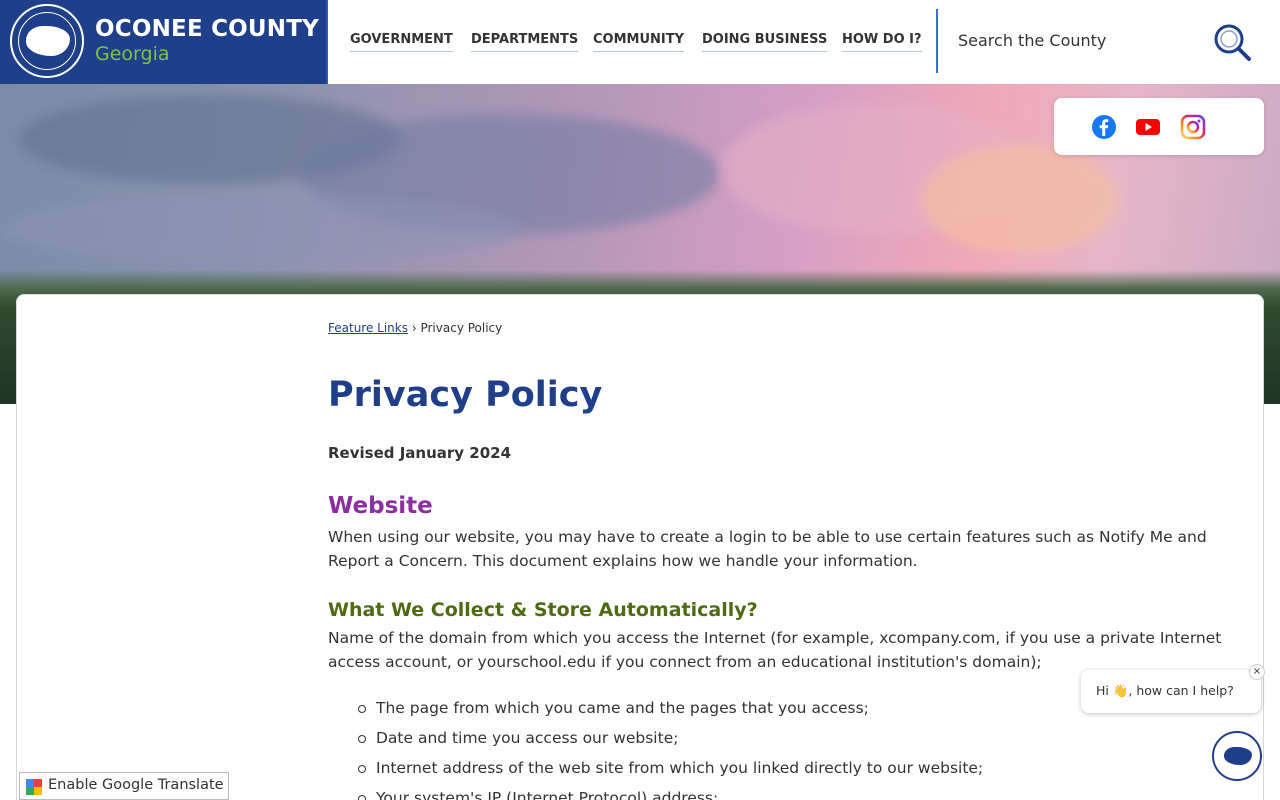  I want to click on revised-date: Revised January 2024, so click(420, 453).